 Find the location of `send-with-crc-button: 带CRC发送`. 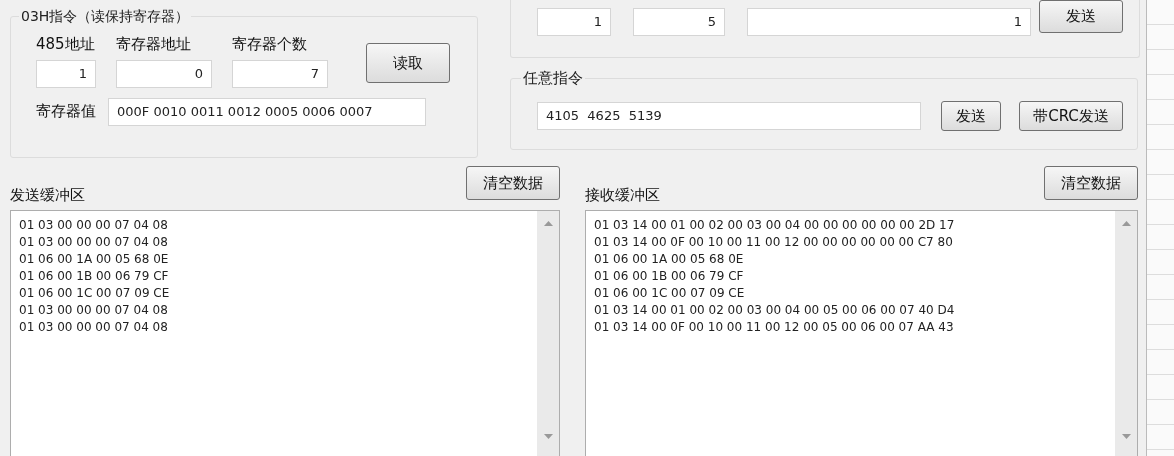

send-with-crc-button: 带CRC发送 is located at coordinates (1071, 116).